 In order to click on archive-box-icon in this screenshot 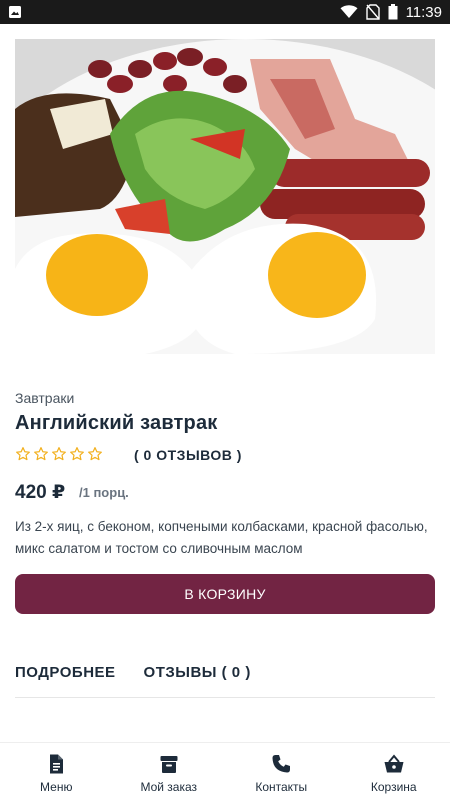, I will do `click(169, 764)`.